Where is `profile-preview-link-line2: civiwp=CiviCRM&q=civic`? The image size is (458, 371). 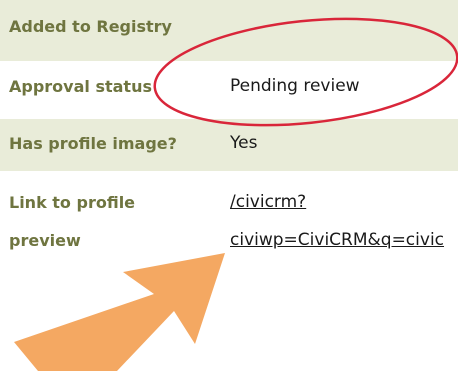 profile-preview-link-line2: civiwp=CiviCRM&q=civic is located at coordinates (337, 240).